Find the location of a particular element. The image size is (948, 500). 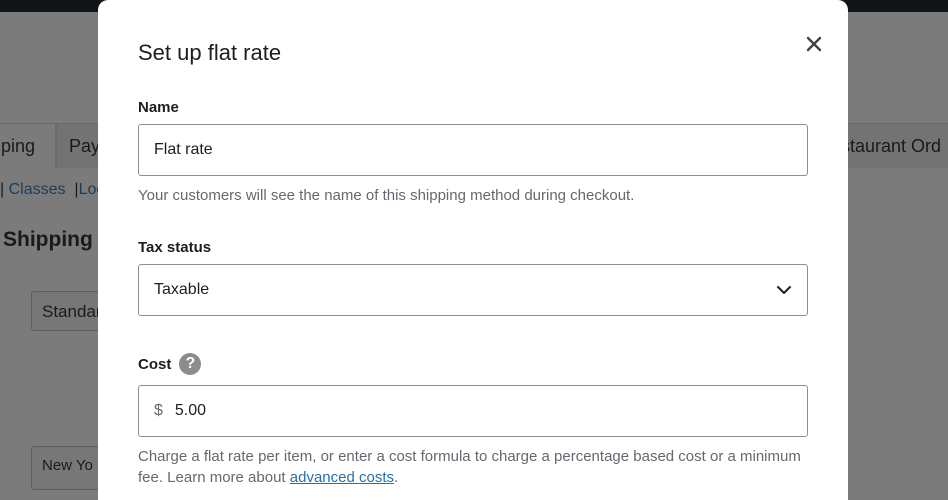

background-tab-label: staurant Ord is located at coordinates (891, 146).